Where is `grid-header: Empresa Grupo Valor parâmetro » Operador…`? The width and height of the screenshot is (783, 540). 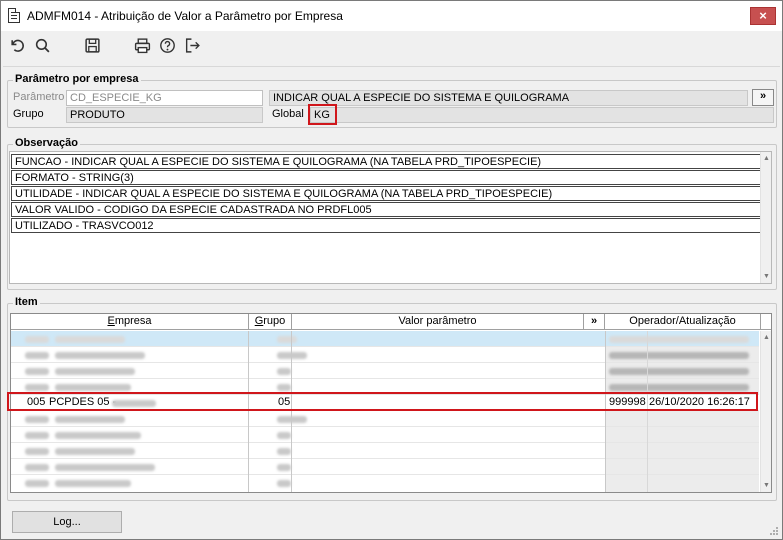
grid-header: Empresa Grupo Valor parâmetro » Operador… is located at coordinates (391, 322).